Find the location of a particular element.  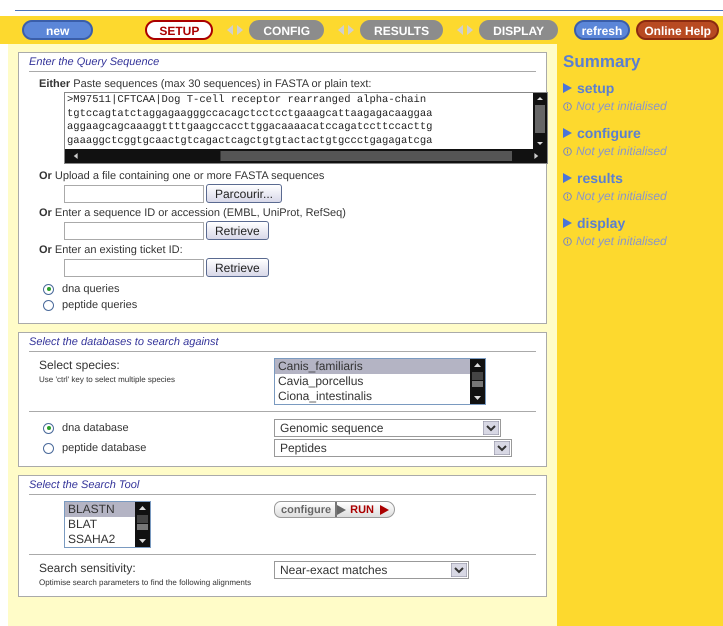

new-button: new is located at coordinates (58, 30).